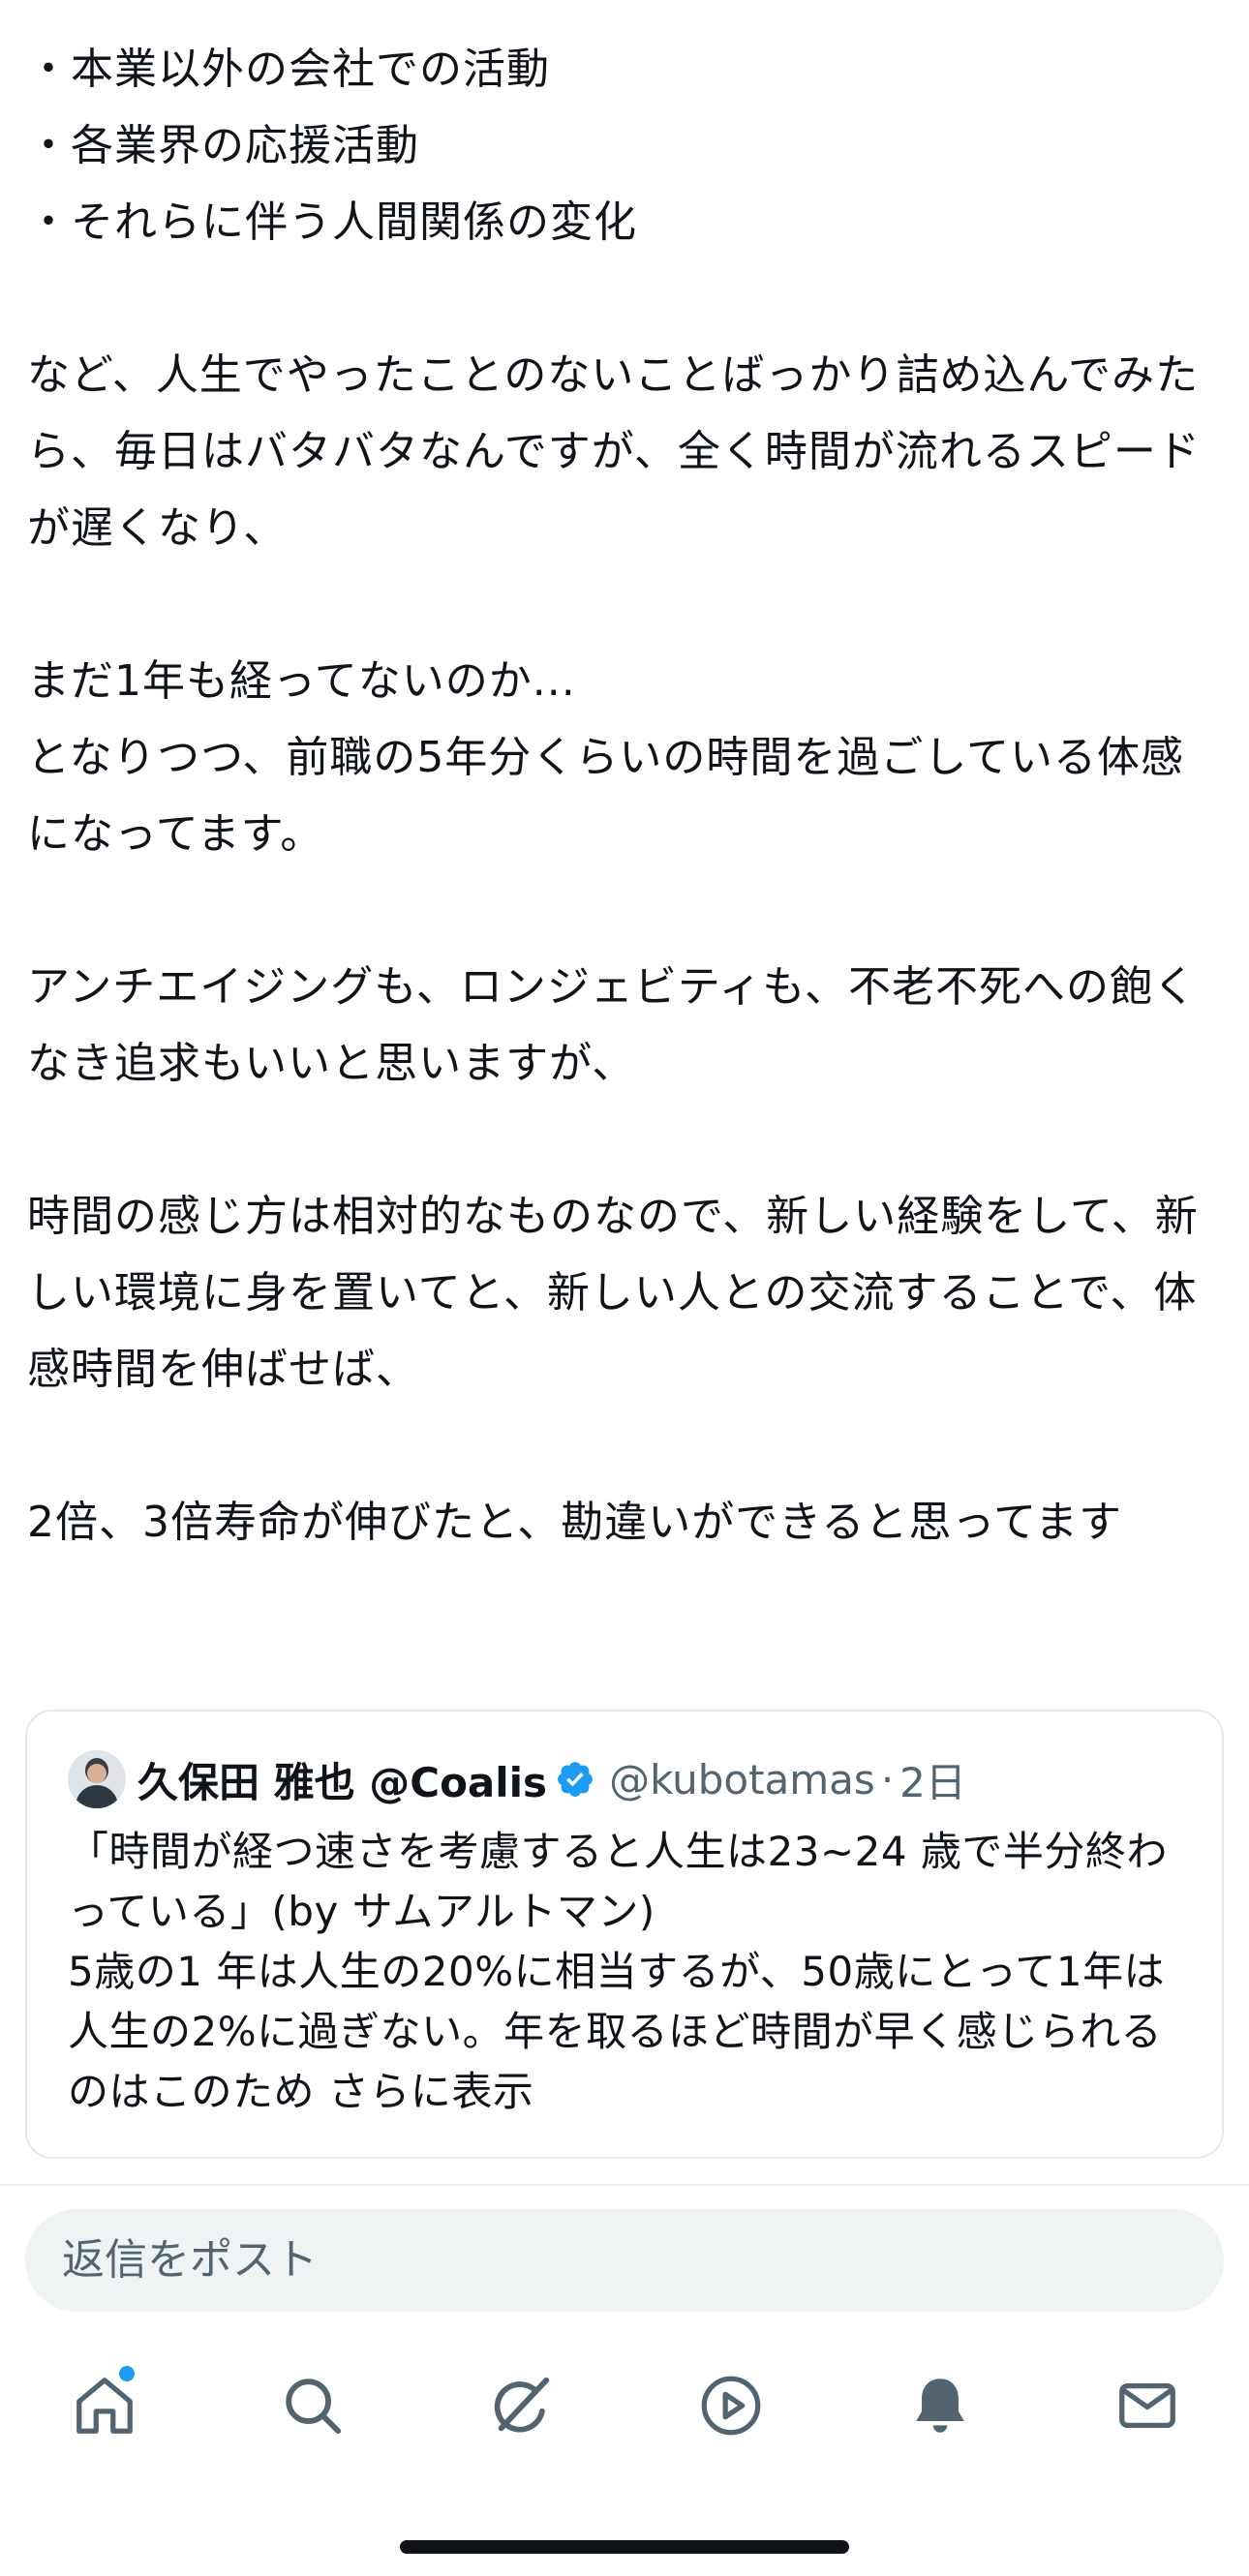 The width and height of the screenshot is (1249, 2576). Describe the element at coordinates (624, 2405) in the screenshot. I see `bottom-tab-bar` at that location.